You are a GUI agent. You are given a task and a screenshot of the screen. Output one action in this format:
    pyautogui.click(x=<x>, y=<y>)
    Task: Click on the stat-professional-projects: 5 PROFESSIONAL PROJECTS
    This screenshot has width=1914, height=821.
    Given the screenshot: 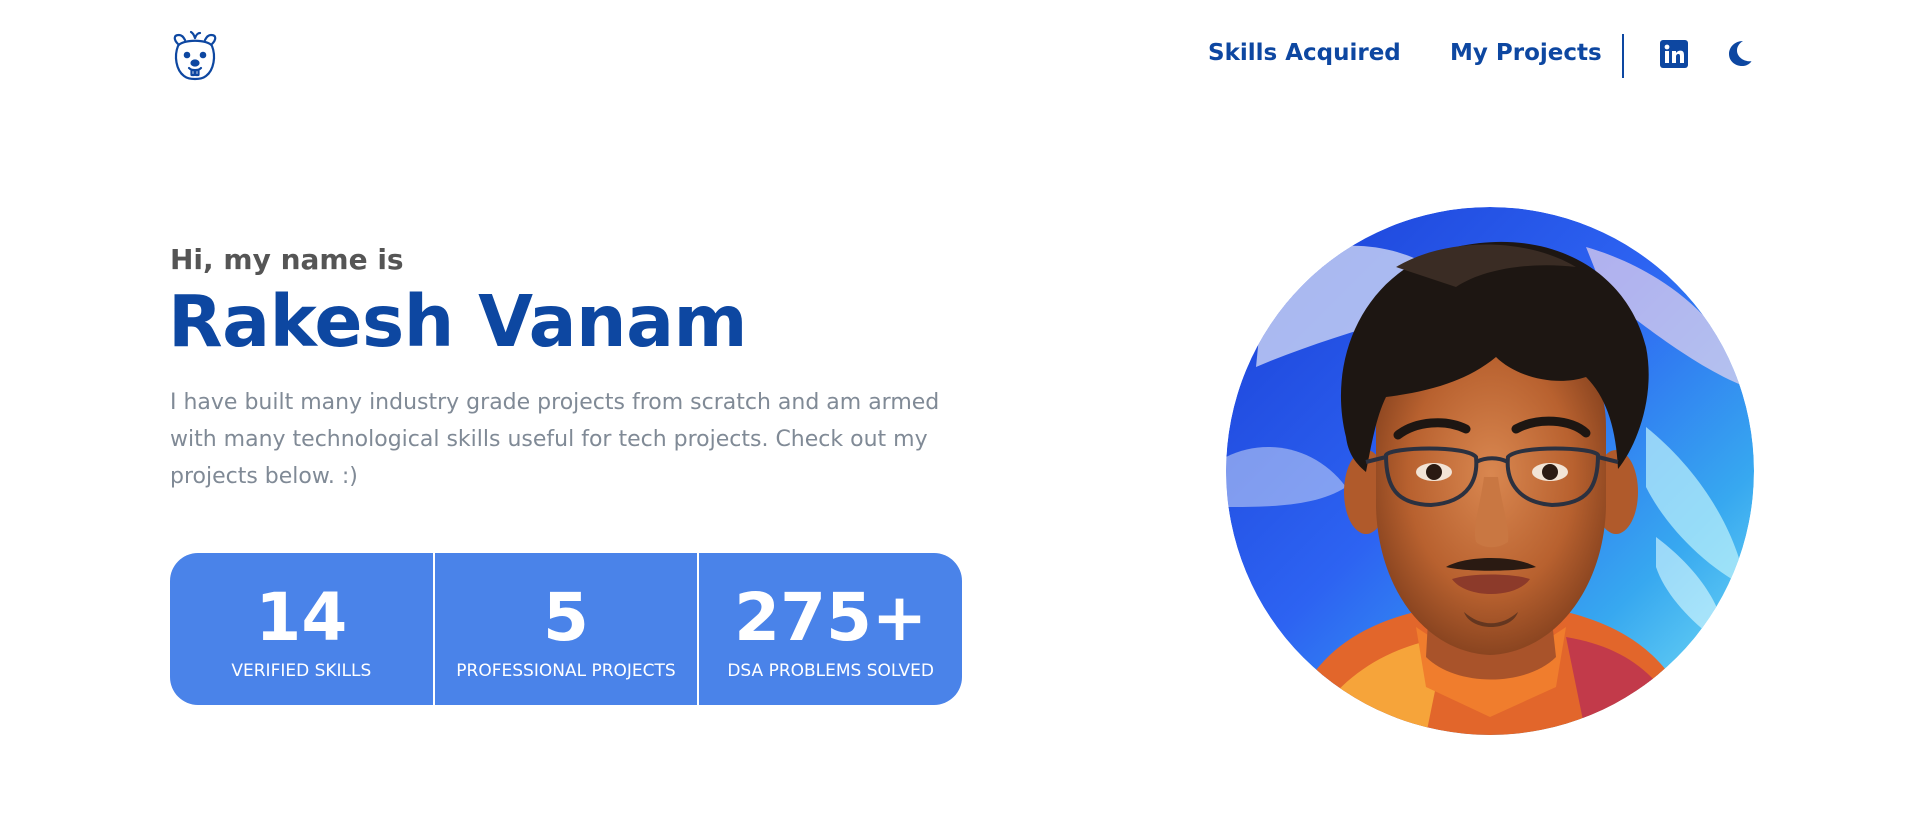 What is the action you would take?
    pyautogui.click(x=565, y=629)
    